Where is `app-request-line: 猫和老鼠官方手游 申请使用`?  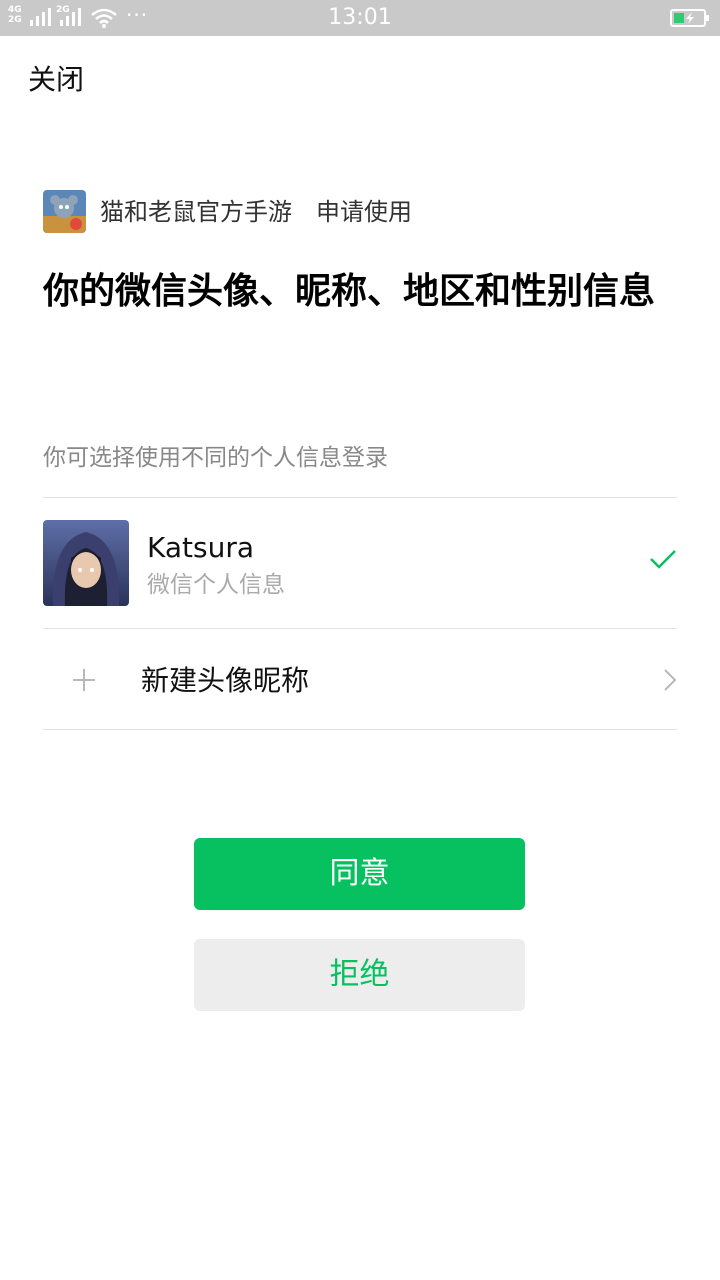 app-request-line: 猫和老鼠官方手游 申请使用 is located at coordinates (256, 212).